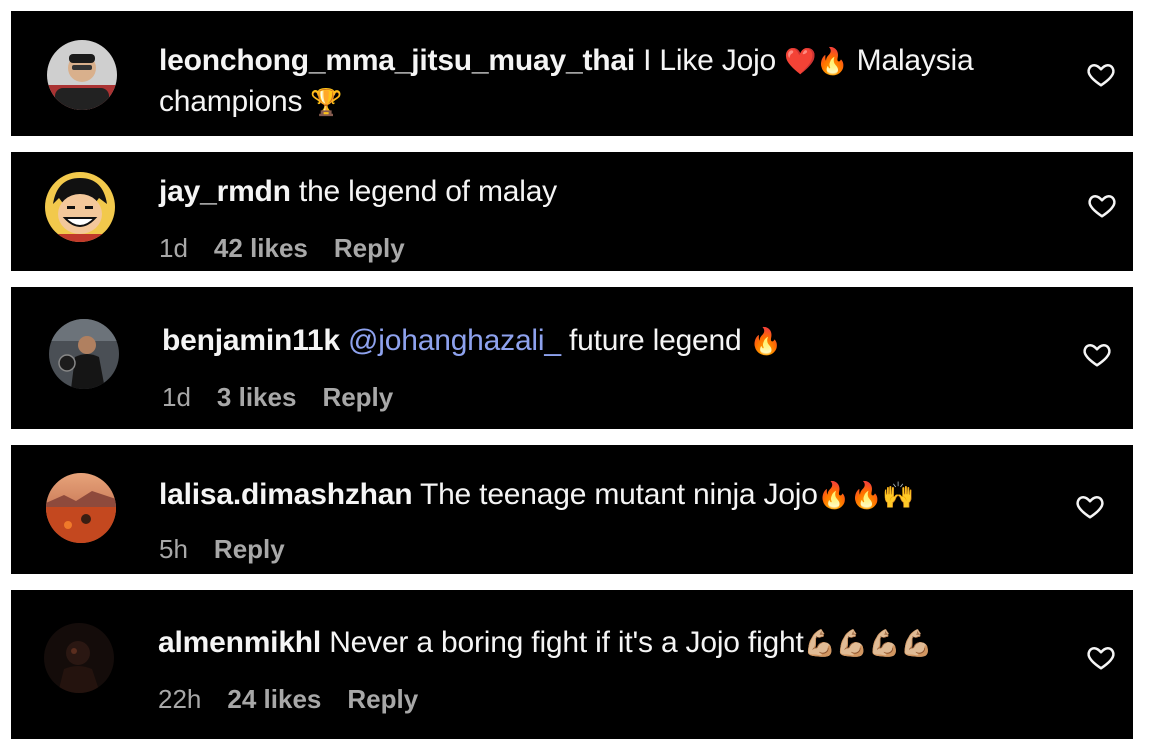  Describe the element at coordinates (173, 549) in the screenshot. I see `comment-time: 5h` at that location.